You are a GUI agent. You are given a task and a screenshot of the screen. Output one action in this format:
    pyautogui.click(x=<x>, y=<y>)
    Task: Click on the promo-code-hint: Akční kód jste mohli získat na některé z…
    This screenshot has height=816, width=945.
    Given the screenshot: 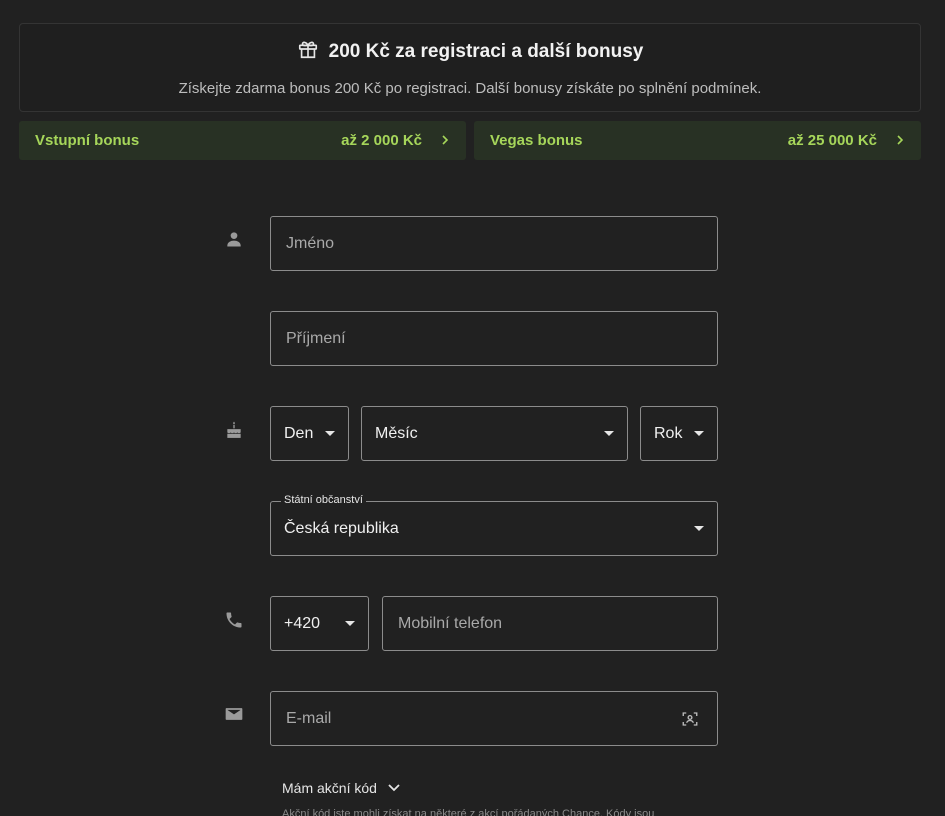 What is the action you would take?
    pyautogui.click(x=468, y=812)
    